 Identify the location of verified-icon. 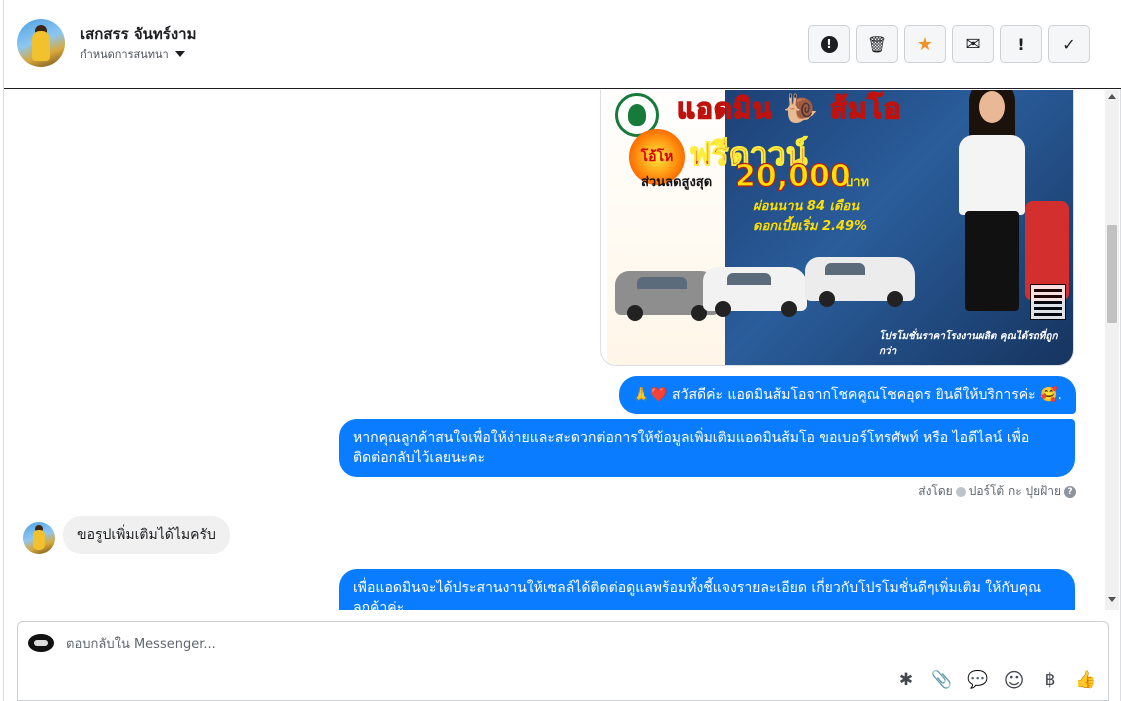
(960, 491).